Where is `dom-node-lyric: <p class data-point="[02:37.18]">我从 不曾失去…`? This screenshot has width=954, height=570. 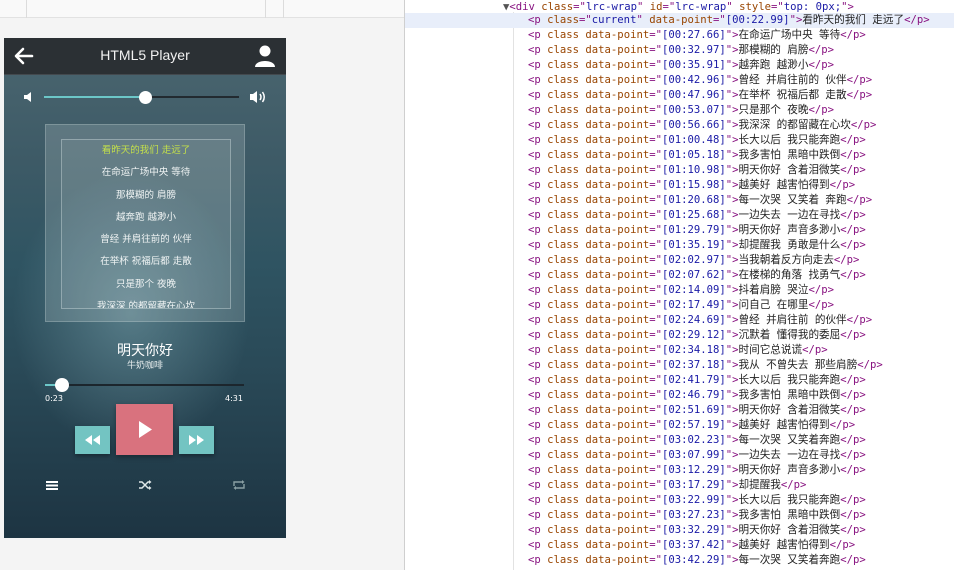
dom-node-lyric: <p class data-point="[02:37.18]">我从 不曾失去… is located at coordinates (679, 365).